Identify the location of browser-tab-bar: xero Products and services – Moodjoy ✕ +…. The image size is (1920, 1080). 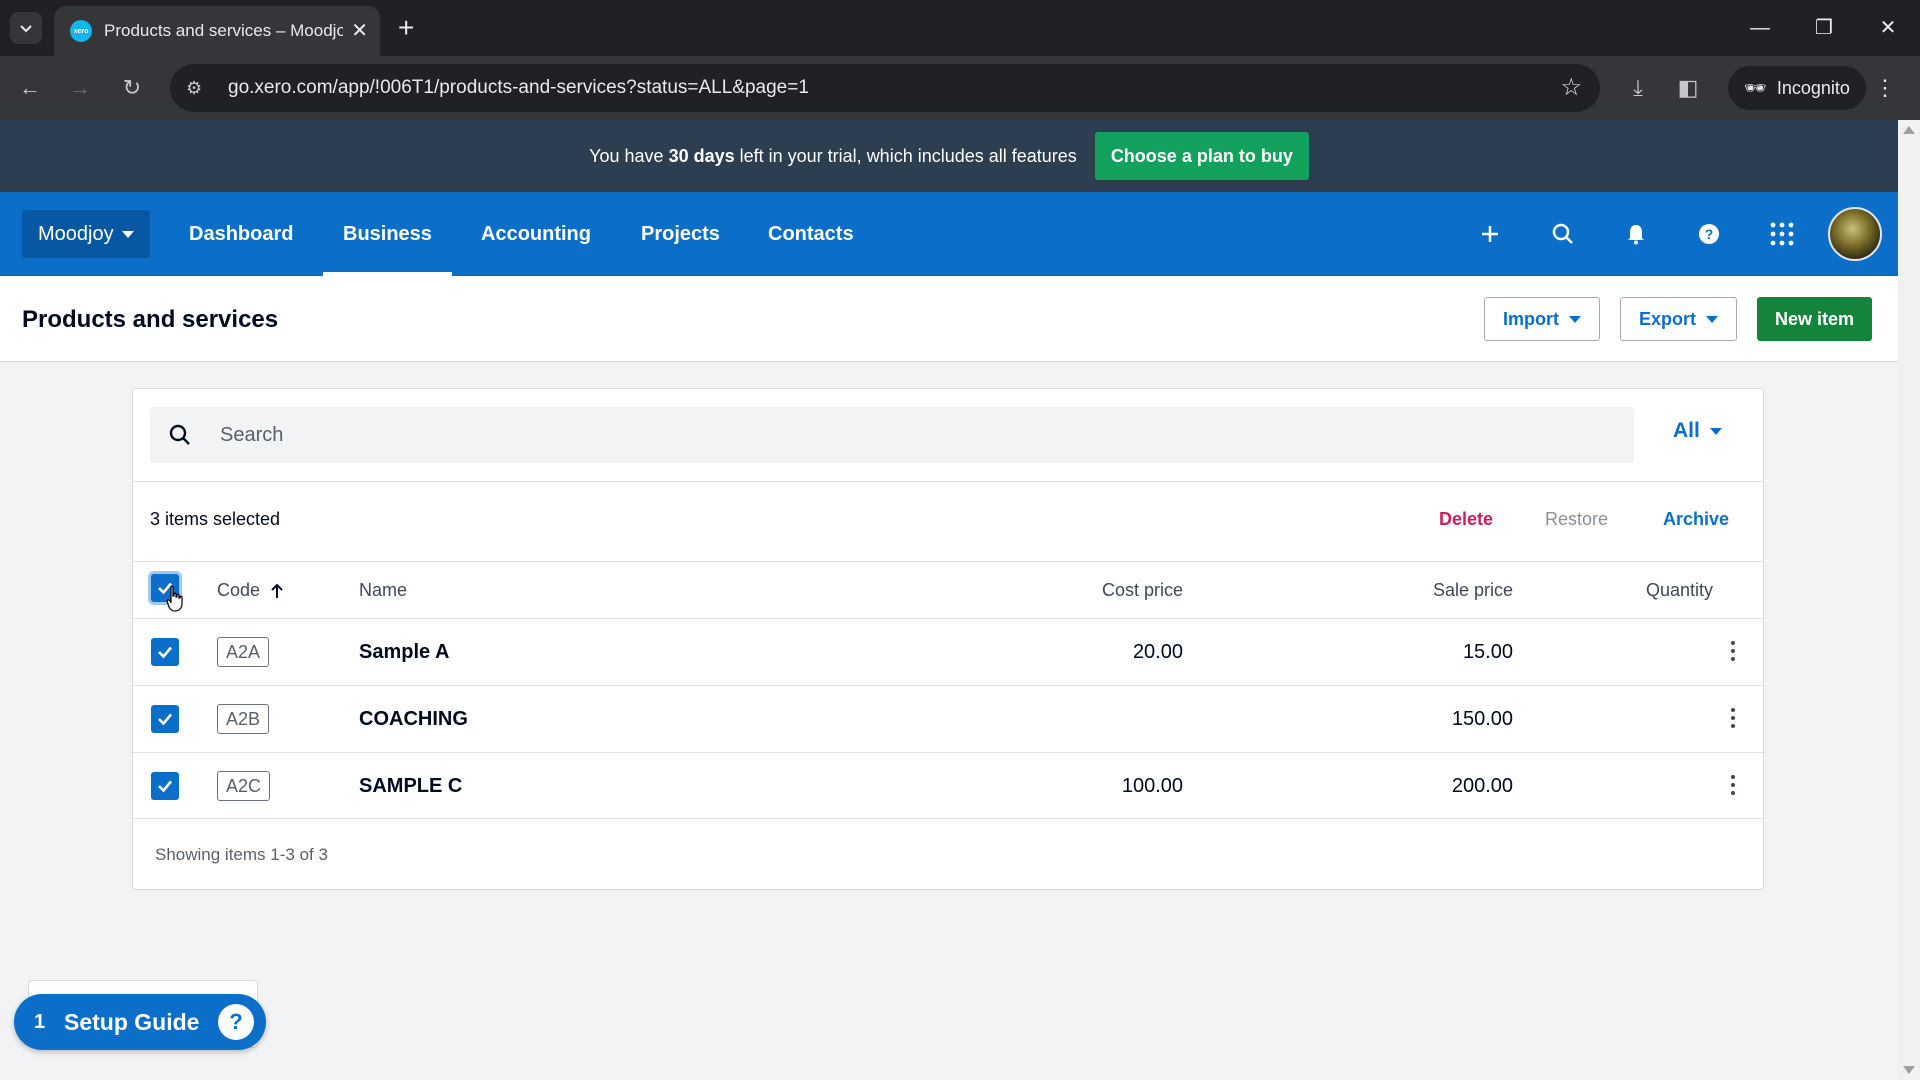
(960, 28).